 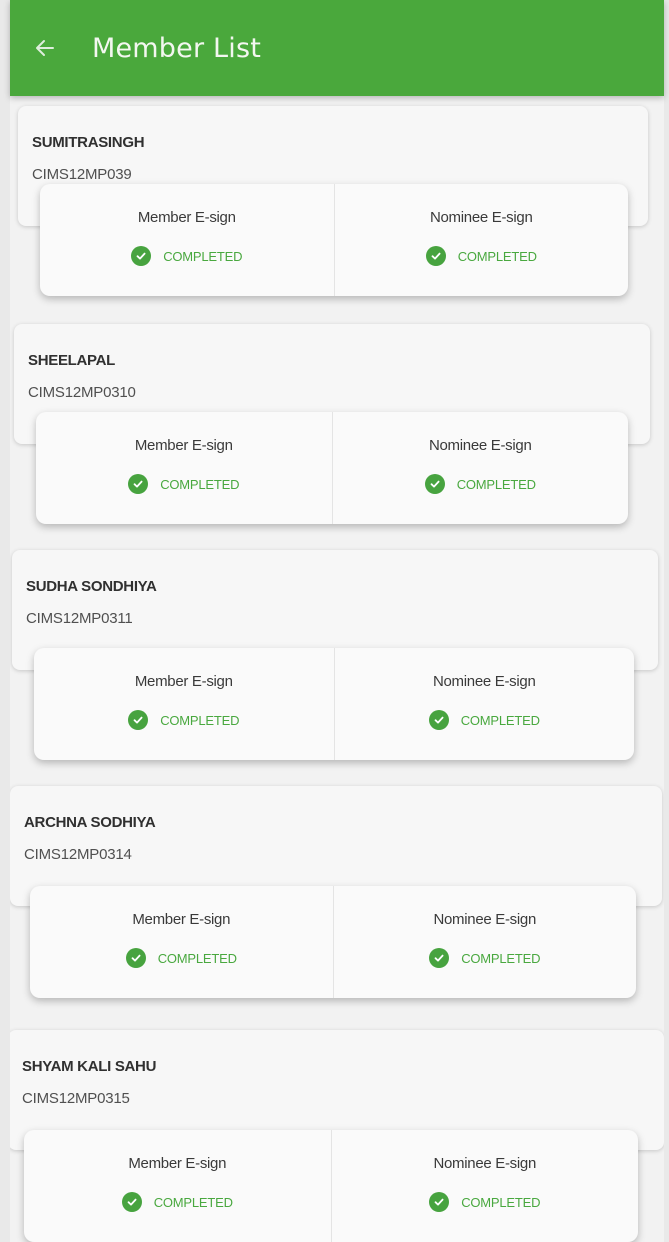 I want to click on page-title: Member List, so click(x=177, y=48).